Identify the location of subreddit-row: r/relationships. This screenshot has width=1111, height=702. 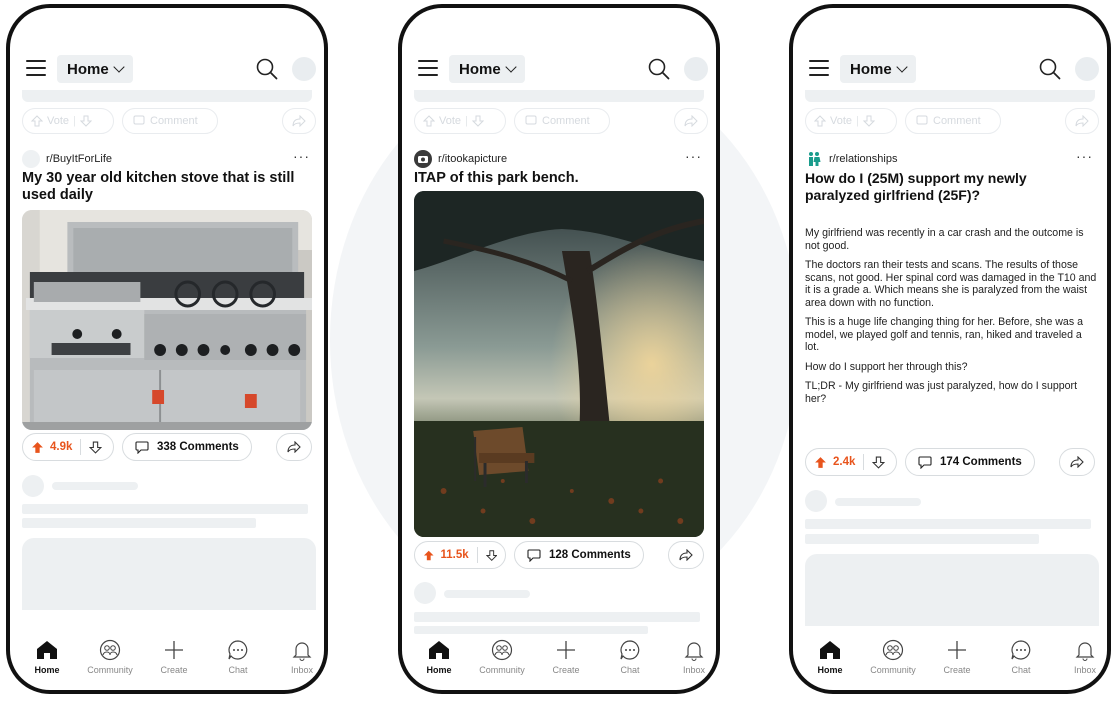
(851, 159).